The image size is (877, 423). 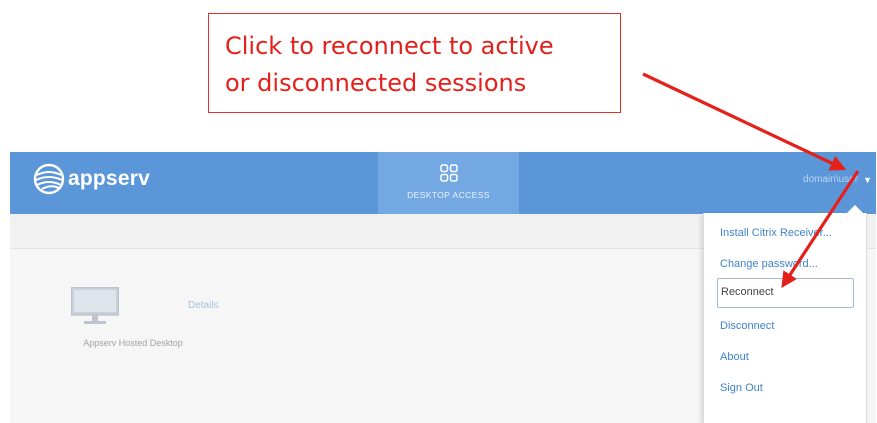 What do you see at coordinates (389, 46) in the screenshot?
I see `callout-line-1: Click to reconnect to active` at bounding box center [389, 46].